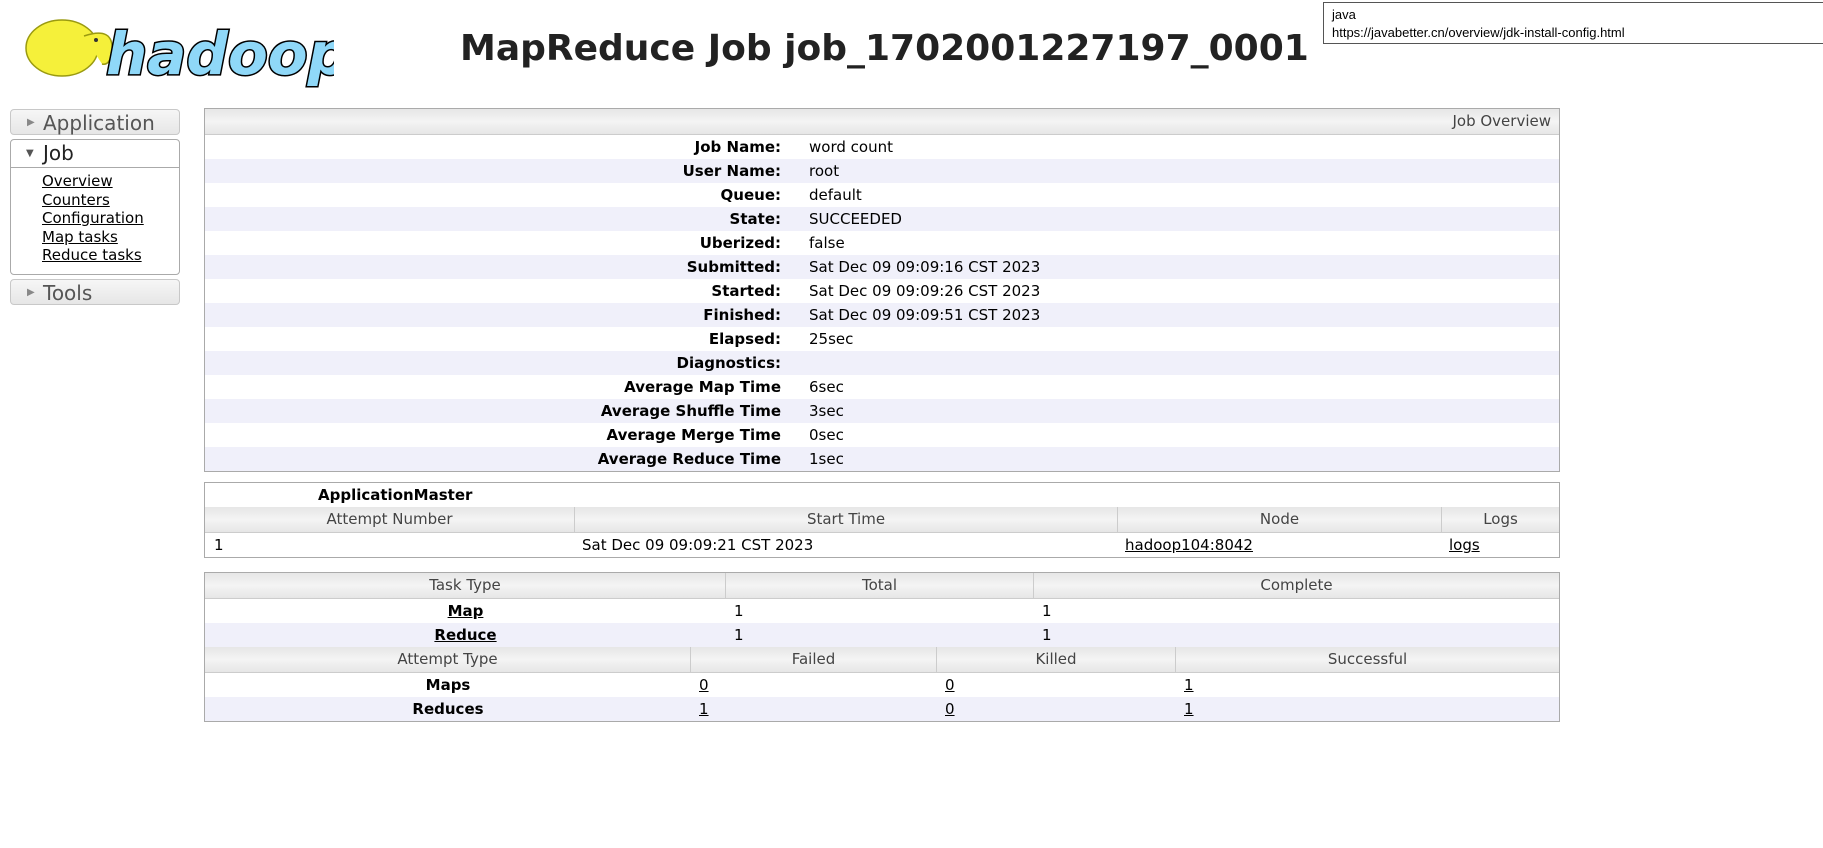  I want to click on overview-value: Sat Dec 09 09:09:51 CST 2023, so click(925, 315).